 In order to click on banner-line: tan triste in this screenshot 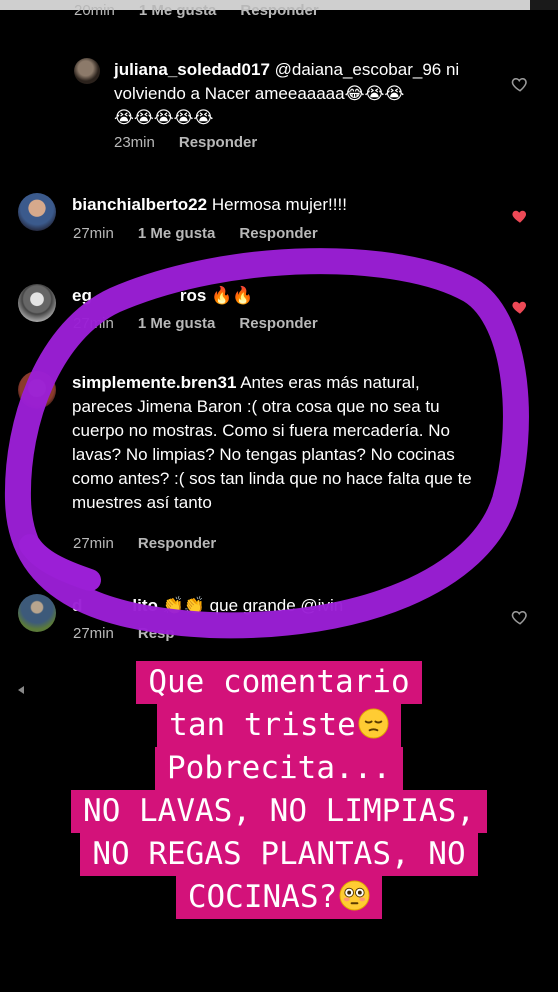, I will do `click(279, 725)`.